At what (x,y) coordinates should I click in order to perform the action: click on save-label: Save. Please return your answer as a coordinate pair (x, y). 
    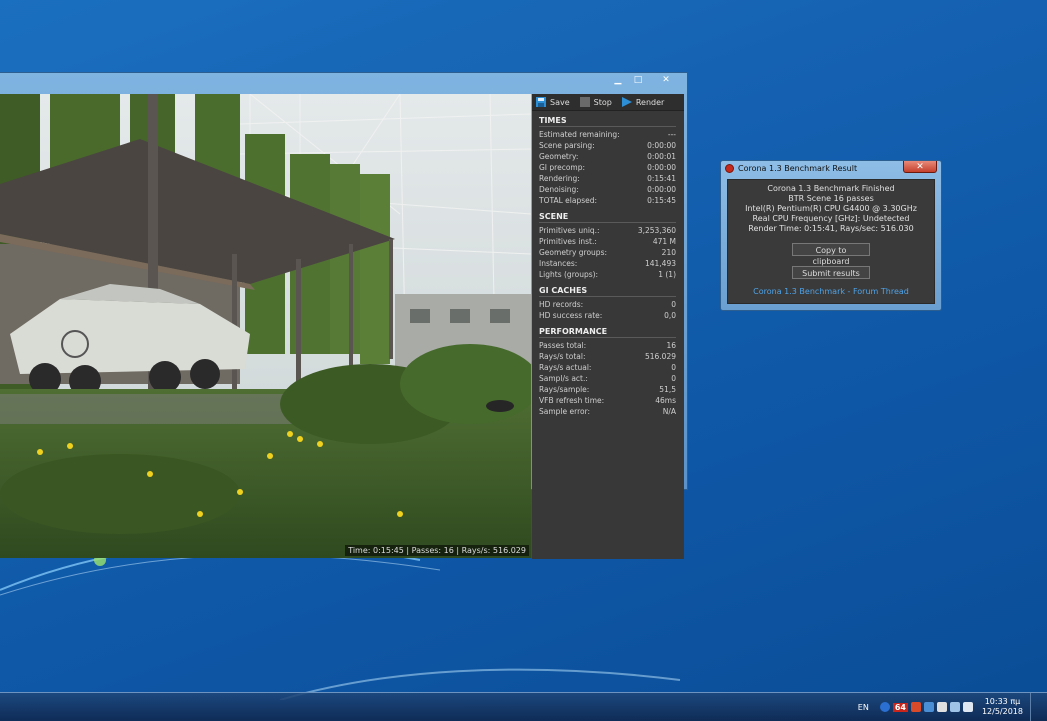
    Looking at the image, I should click on (560, 102).